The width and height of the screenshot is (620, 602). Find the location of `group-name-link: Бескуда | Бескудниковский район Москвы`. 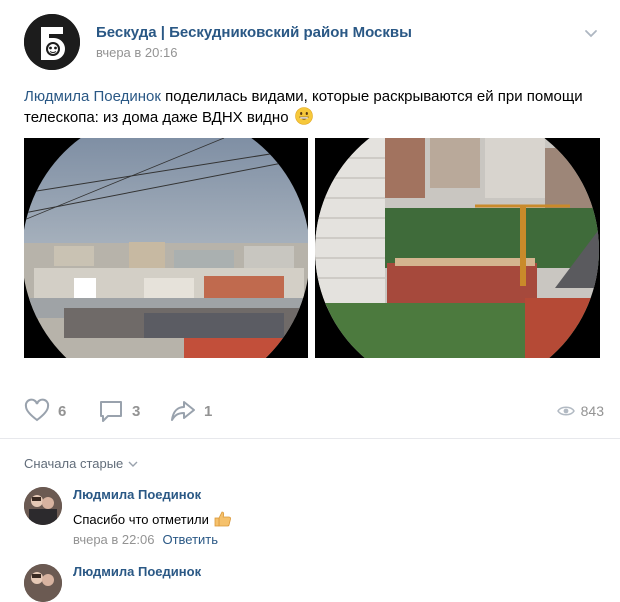

group-name-link: Бескуда | Бескудниковский район Москвы is located at coordinates (254, 32).